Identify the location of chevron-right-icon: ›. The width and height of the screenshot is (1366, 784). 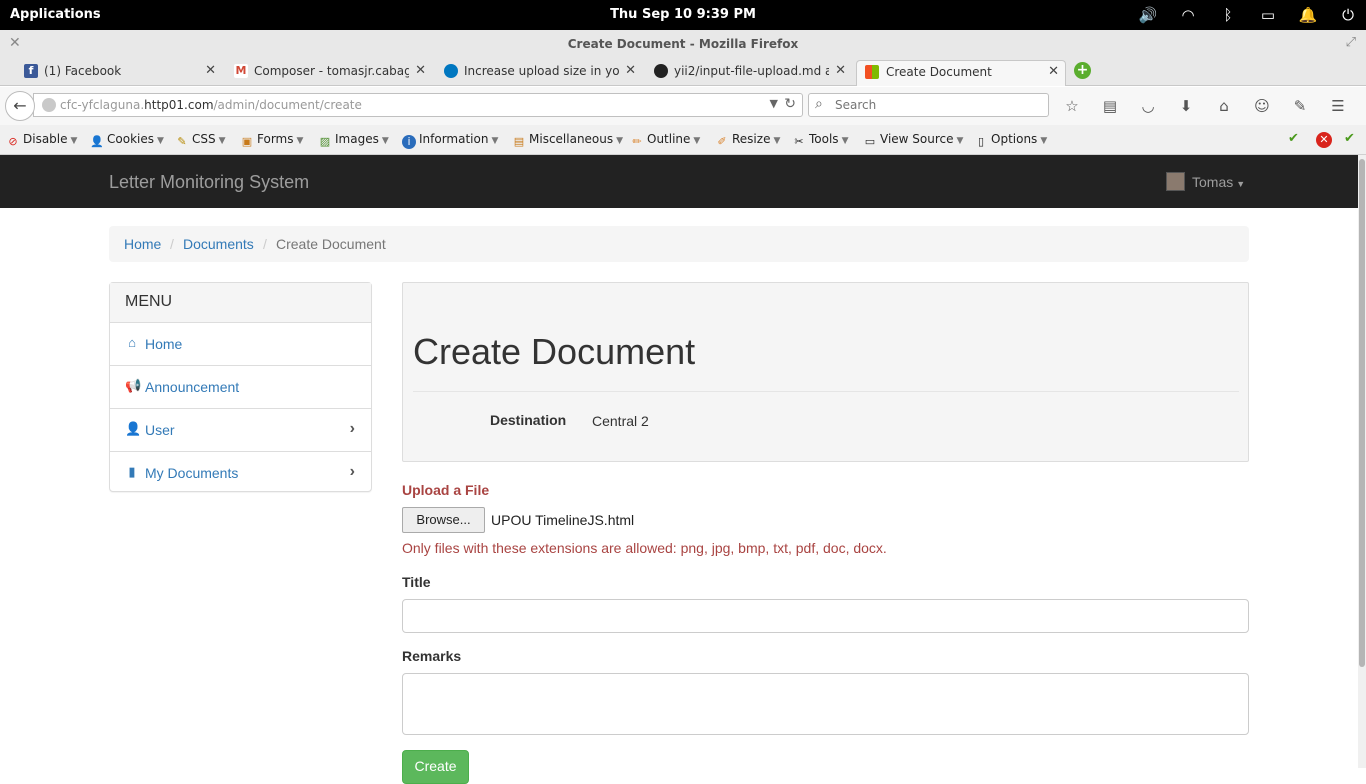
(352, 471).